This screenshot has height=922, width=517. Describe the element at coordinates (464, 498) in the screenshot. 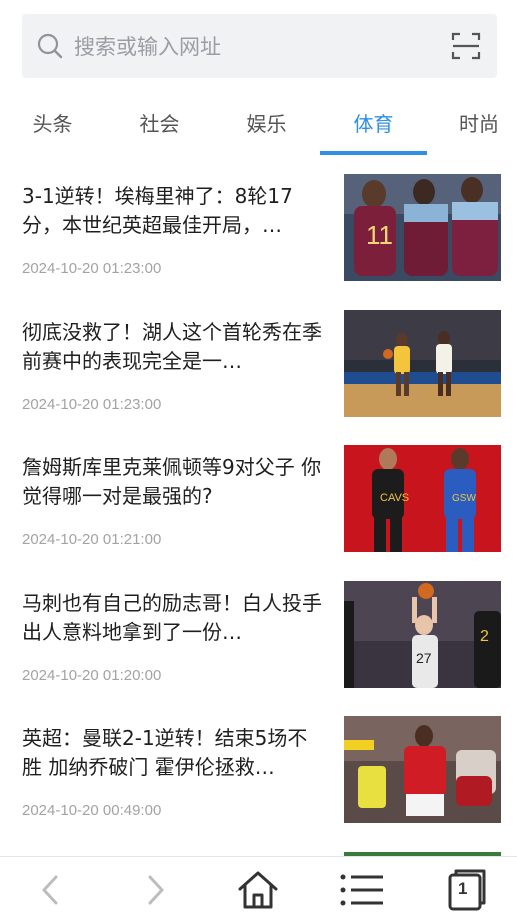

I see `svg-text: GSW` at that location.